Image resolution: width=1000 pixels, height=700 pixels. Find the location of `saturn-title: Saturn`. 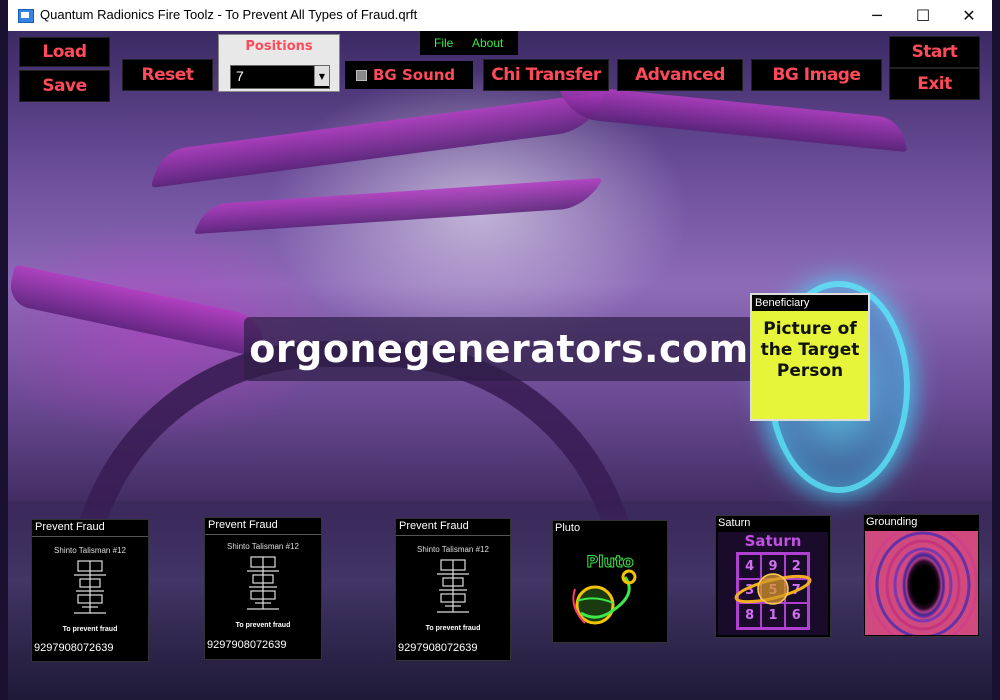

saturn-title: Saturn is located at coordinates (734, 523).